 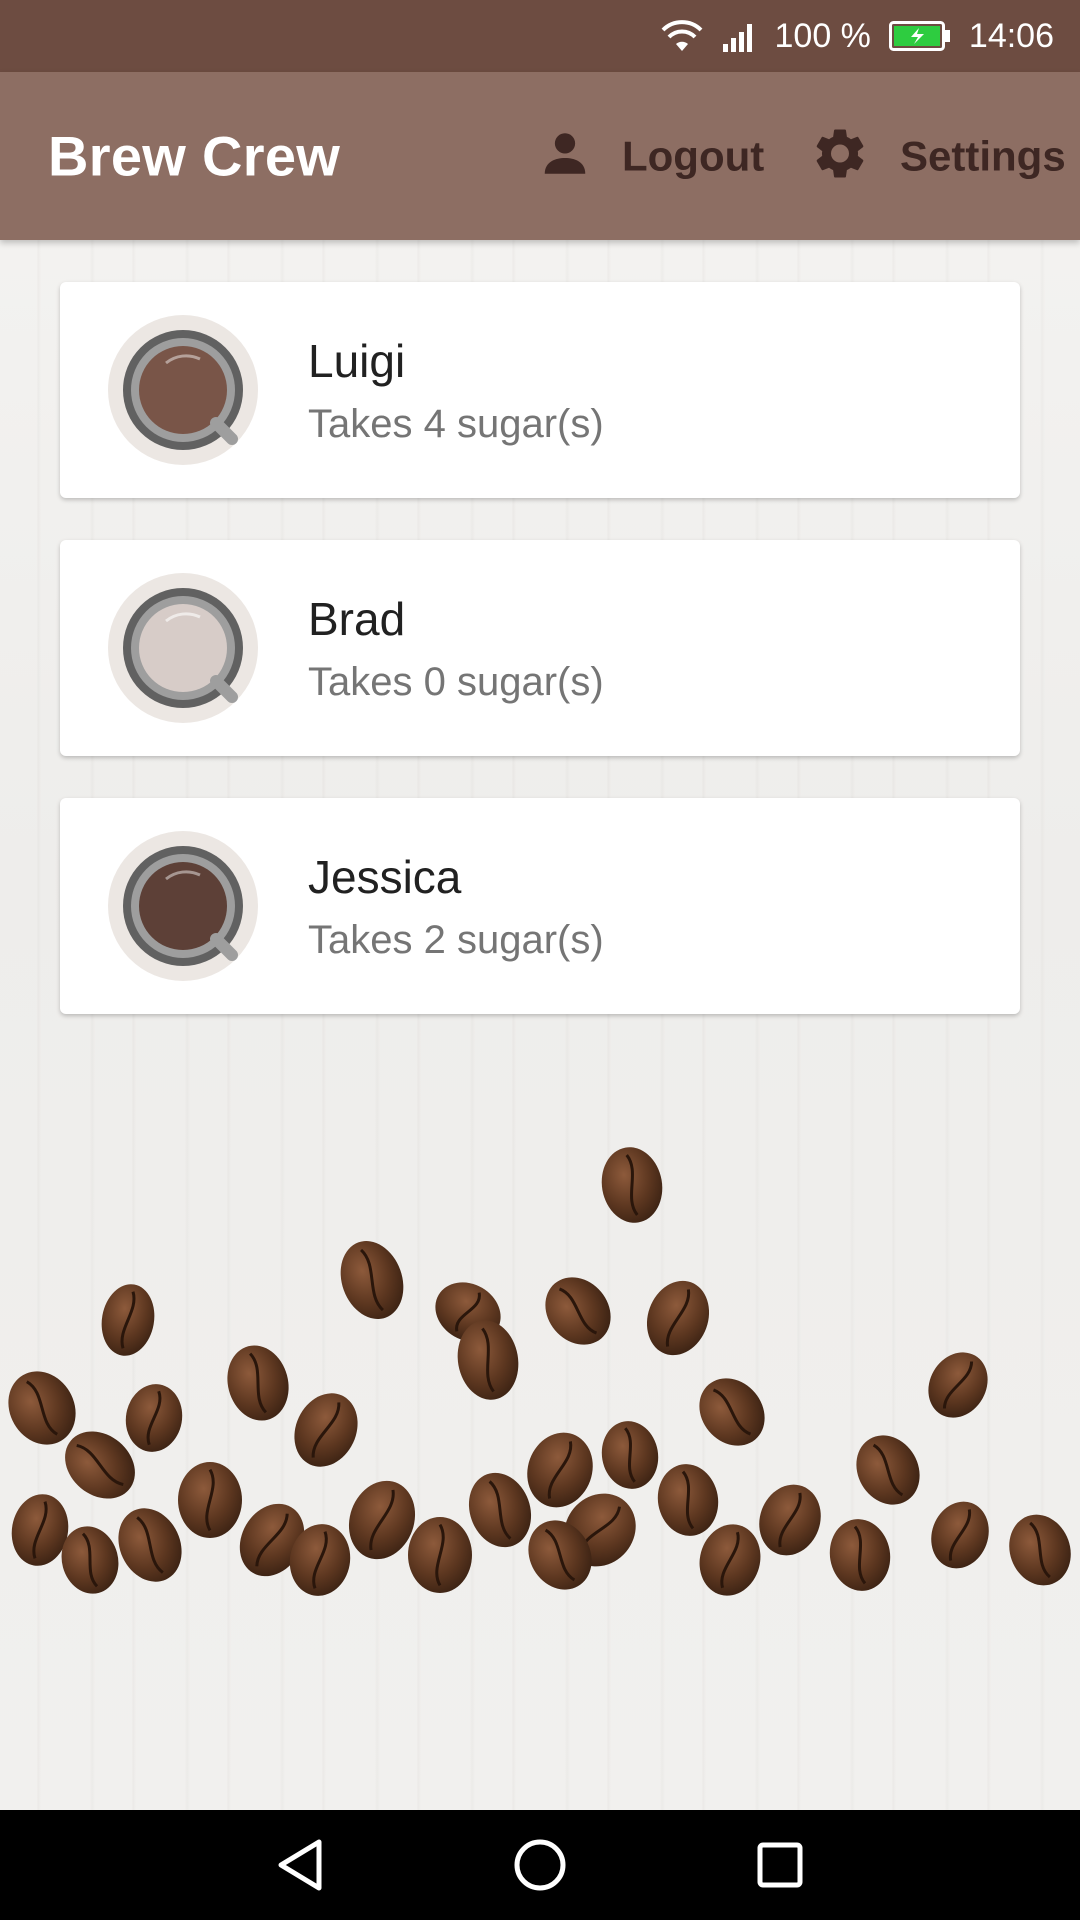 What do you see at coordinates (540, 390) in the screenshot?
I see `list-item: Luigi Takes 4 sugar(s)` at bounding box center [540, 390].